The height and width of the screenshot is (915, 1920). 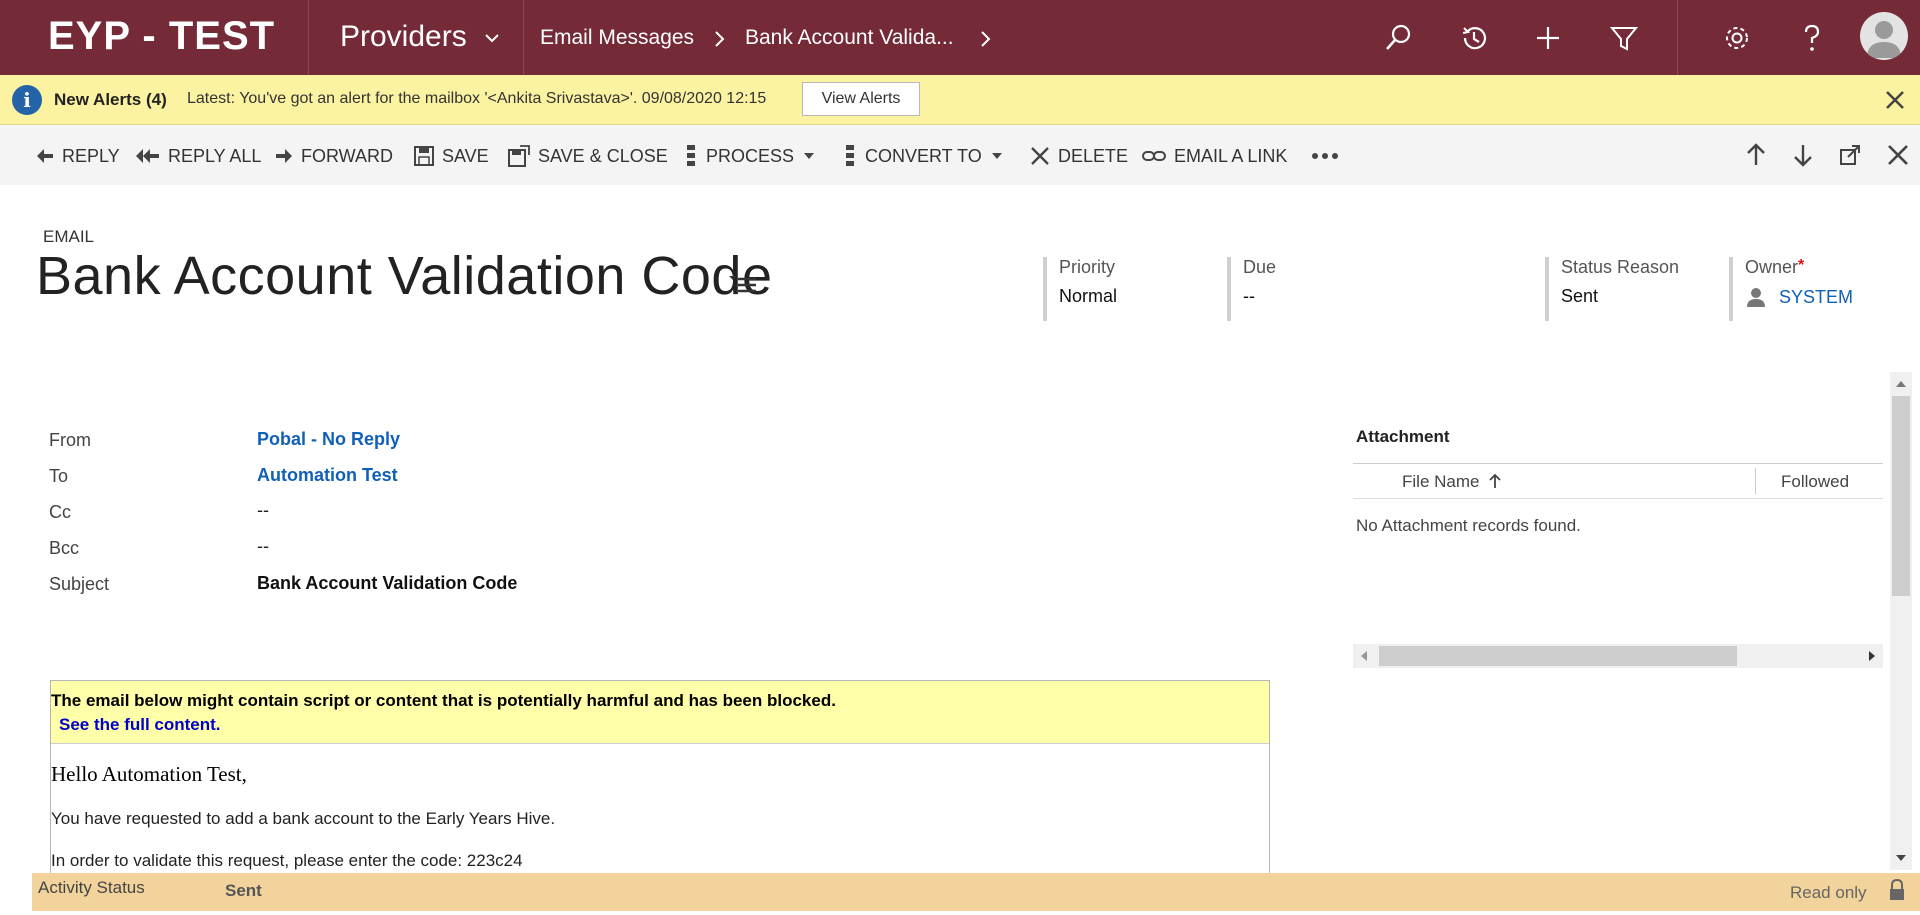 I want to click on convert-icon, so click(x=850, y=155).